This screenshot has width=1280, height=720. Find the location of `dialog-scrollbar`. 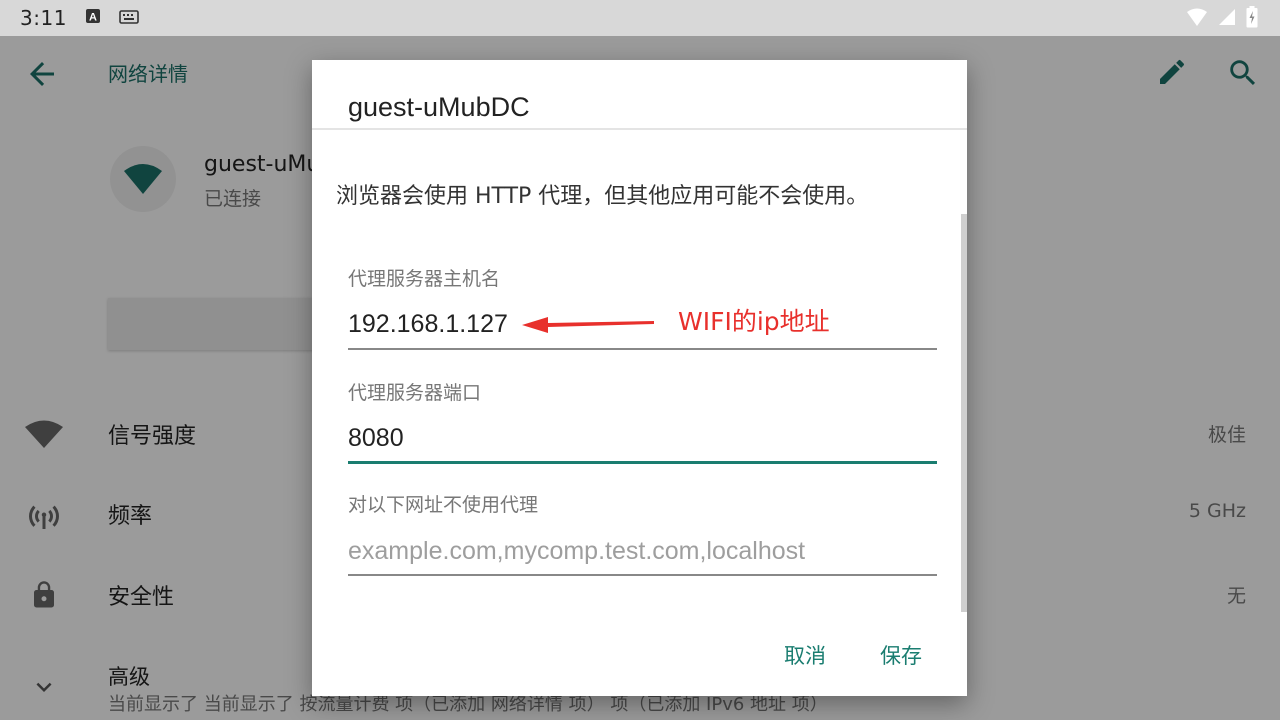

dialog-scrollbar is located at coordinates (964, 413).